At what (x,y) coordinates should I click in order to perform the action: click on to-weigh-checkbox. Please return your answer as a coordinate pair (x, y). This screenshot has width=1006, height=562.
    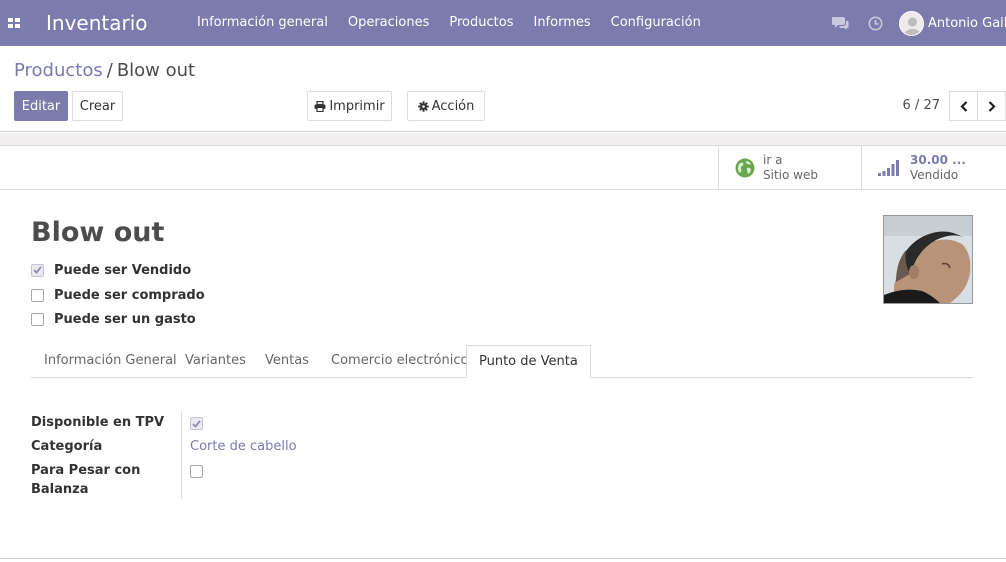
    Looking at the image, I should click on (196, 471).